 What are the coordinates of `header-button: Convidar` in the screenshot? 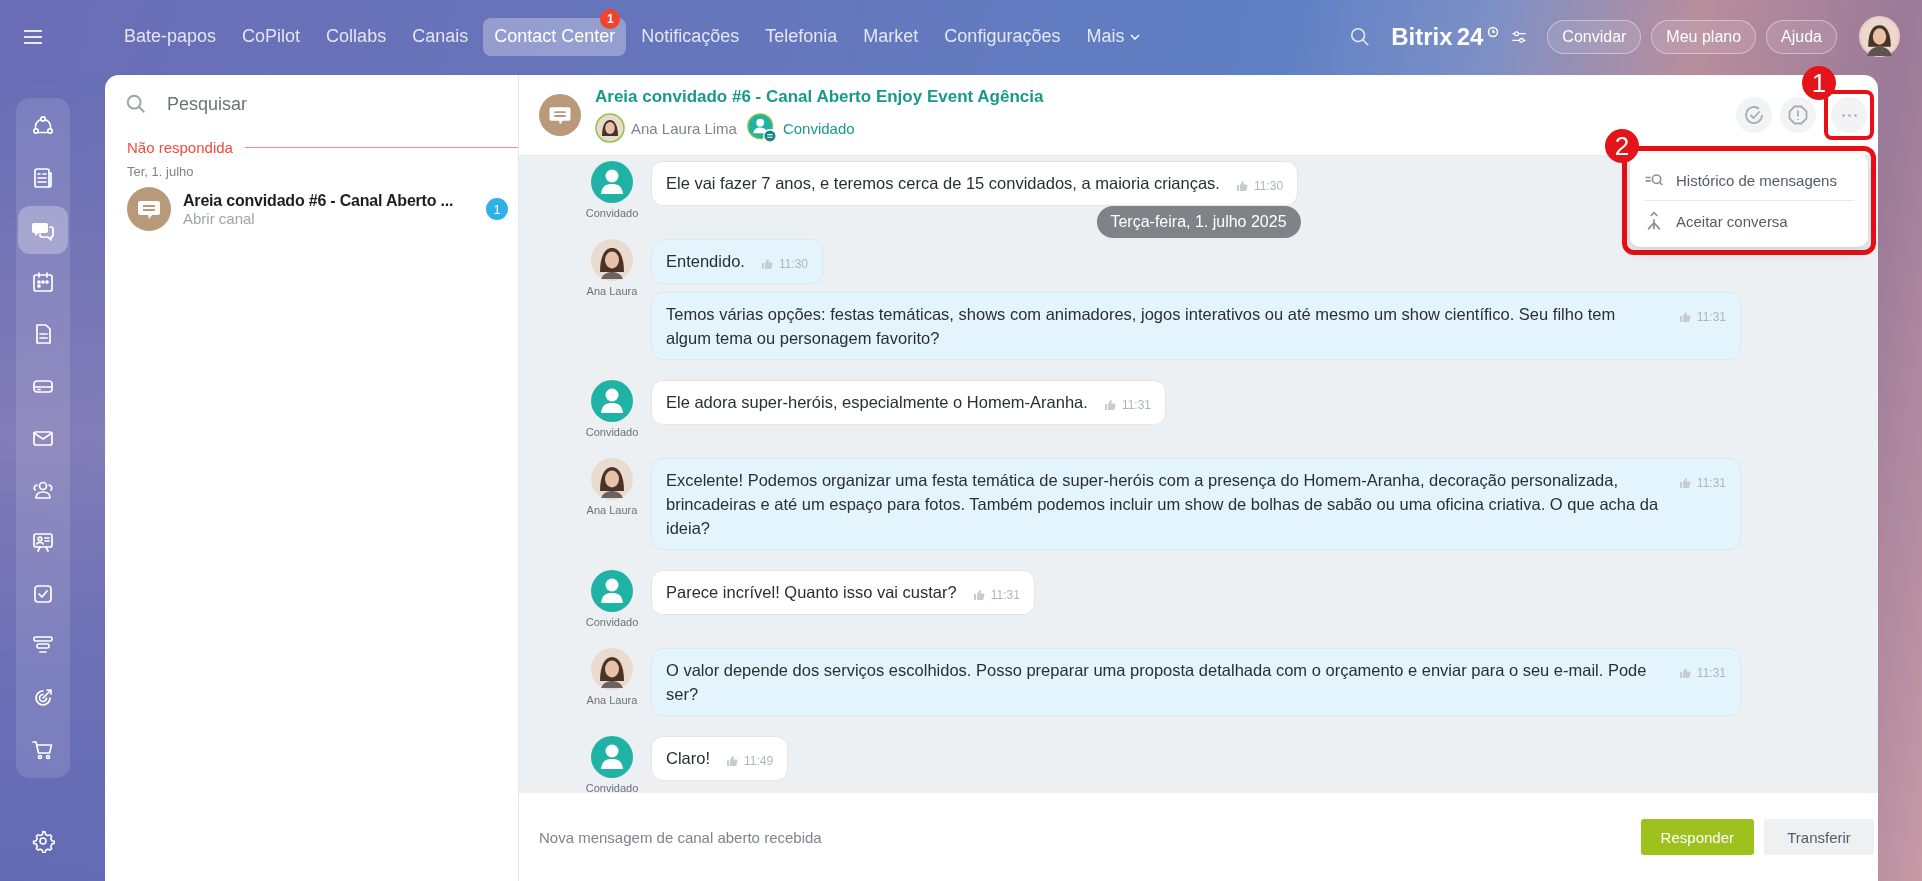 It's located at (1594, 36).